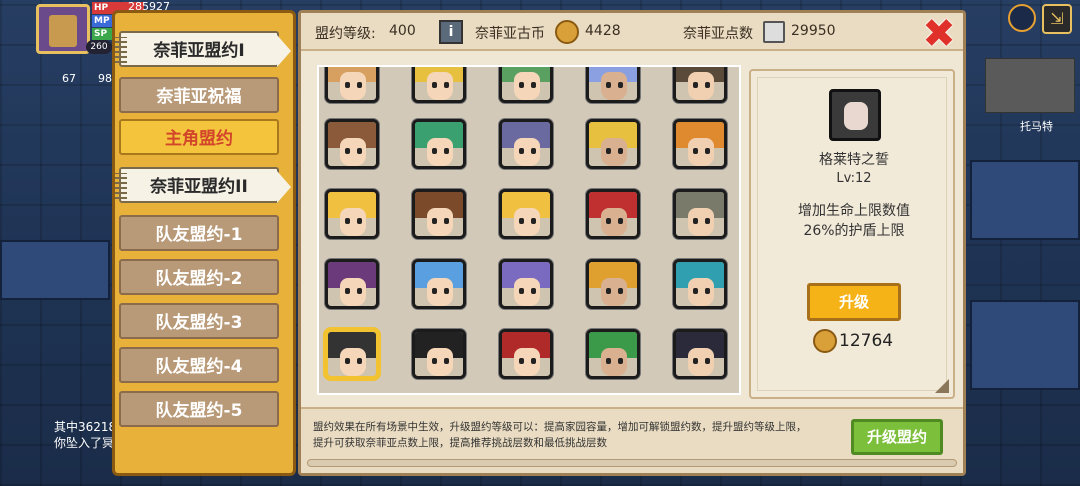 This screenshot has width=1080, height=486. What do you see at coordinates (199, 95) in the screenshot?
I see `tab-nephia-blessing: 奈菲亚祝福` at bounding box center [199, 95].